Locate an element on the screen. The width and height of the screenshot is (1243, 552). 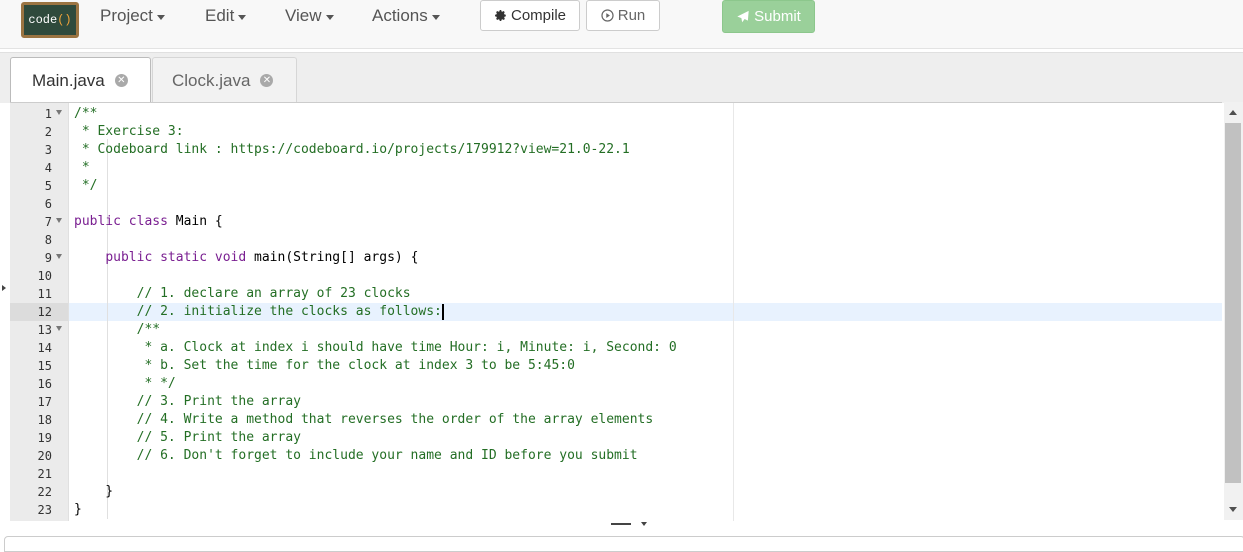
menu-edit: Edit is located at coordinates (226, 16).